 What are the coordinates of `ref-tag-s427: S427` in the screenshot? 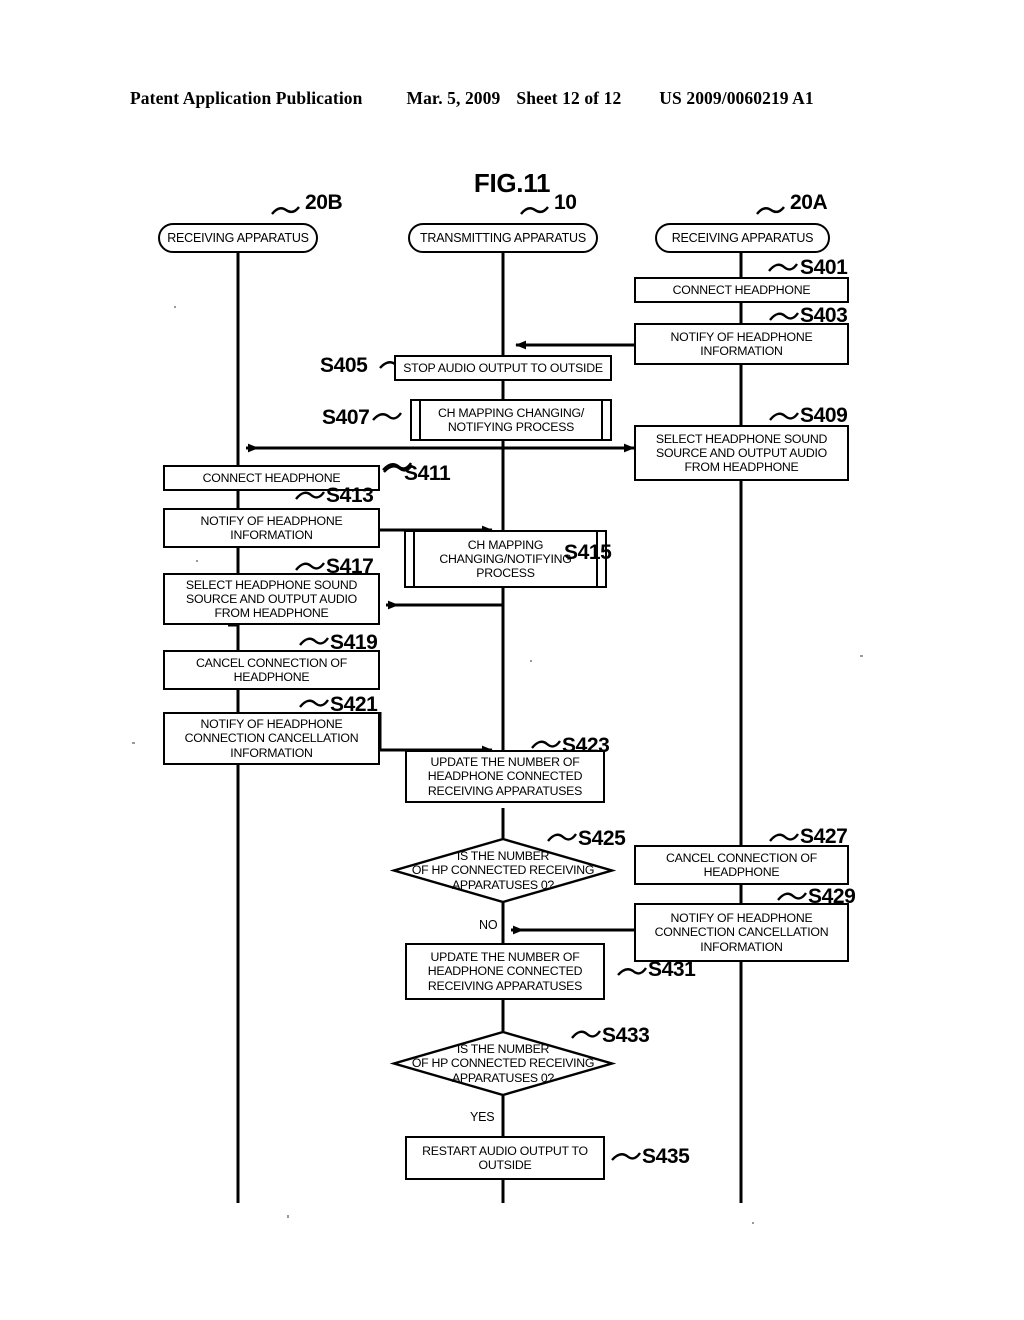 It's located at (824, 836).